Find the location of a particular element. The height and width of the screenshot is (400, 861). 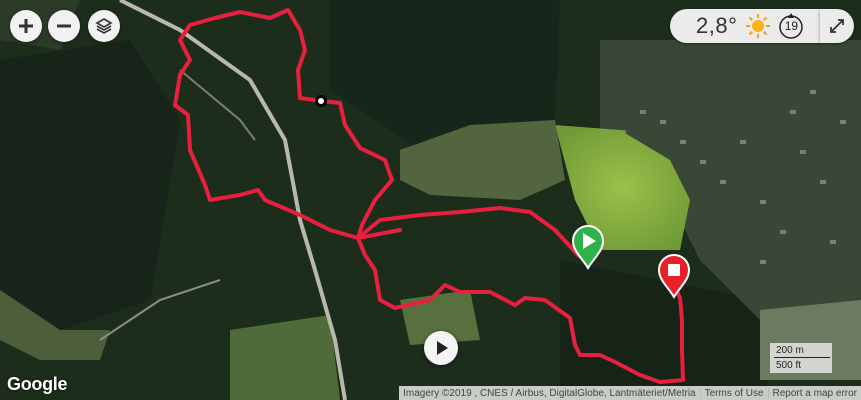

wind-indicator: 19 is located at coordinates (791, 26).